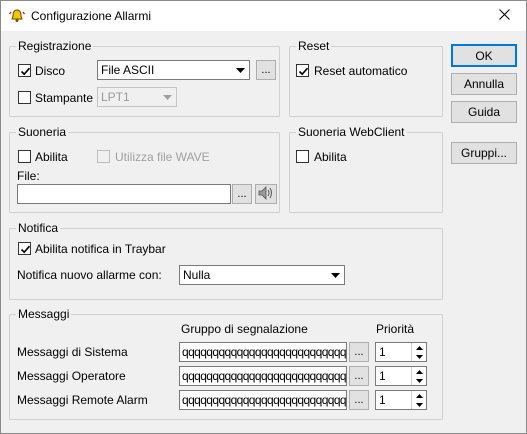 The width and height of the screenshot is (527, 434). I want to click on reset-auto-checkbox, so click(302, 70).